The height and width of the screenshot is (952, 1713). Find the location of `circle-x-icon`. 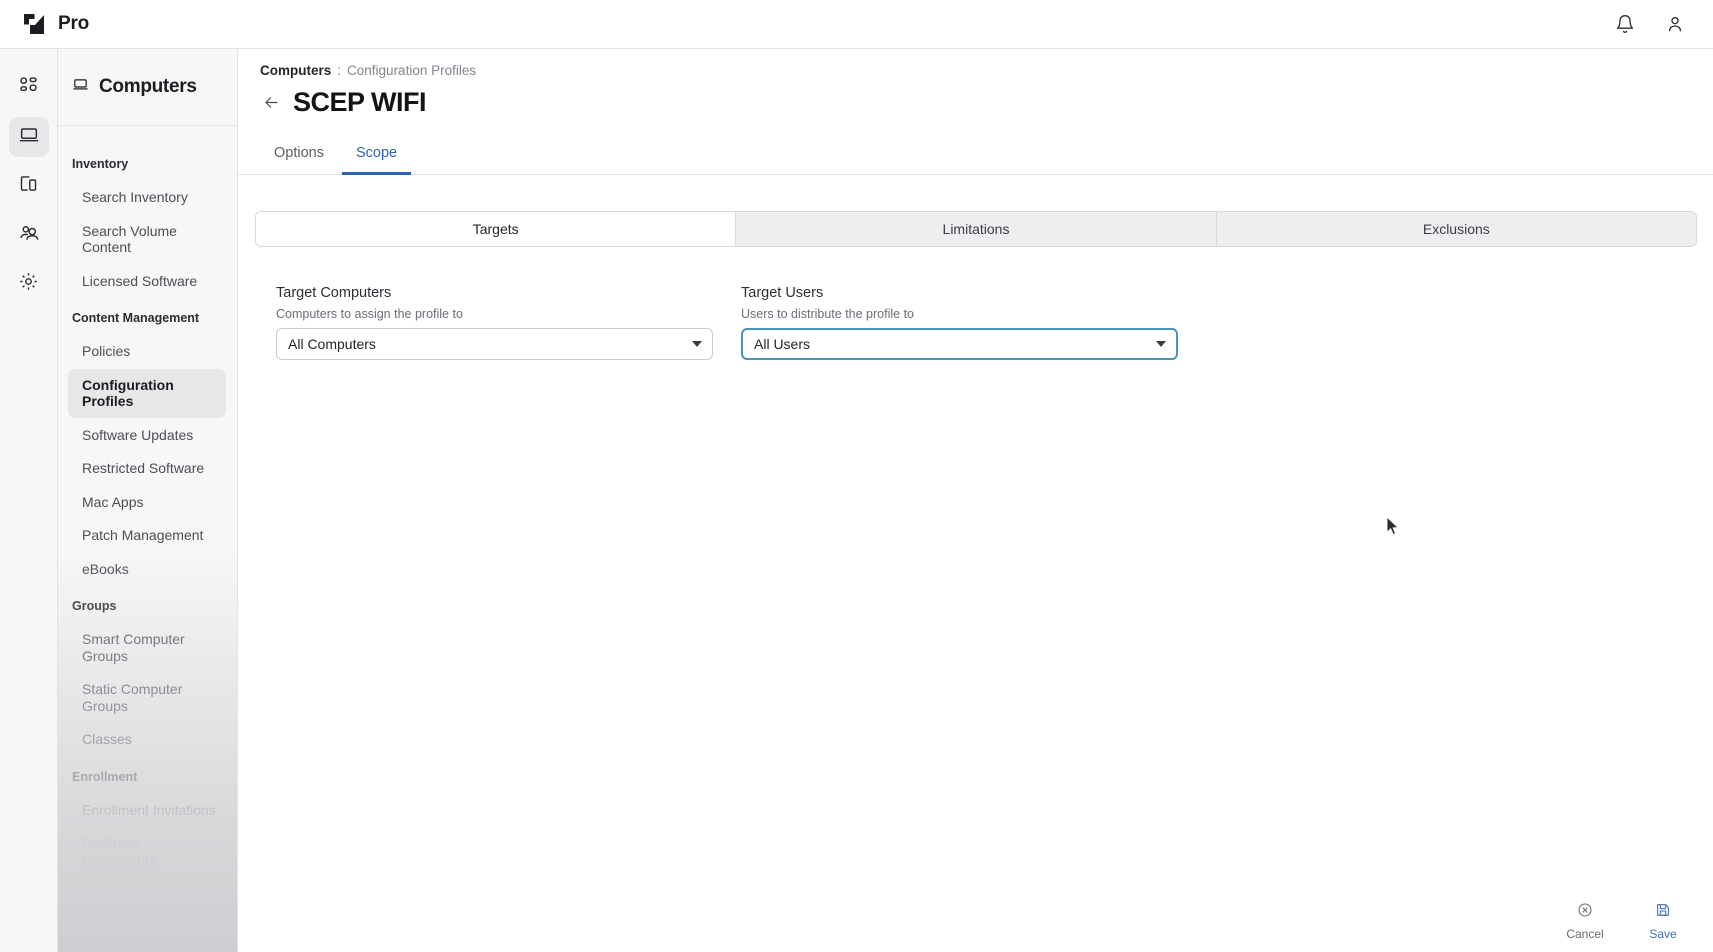

circle-x-icon is located at coordinates (1585, 912).